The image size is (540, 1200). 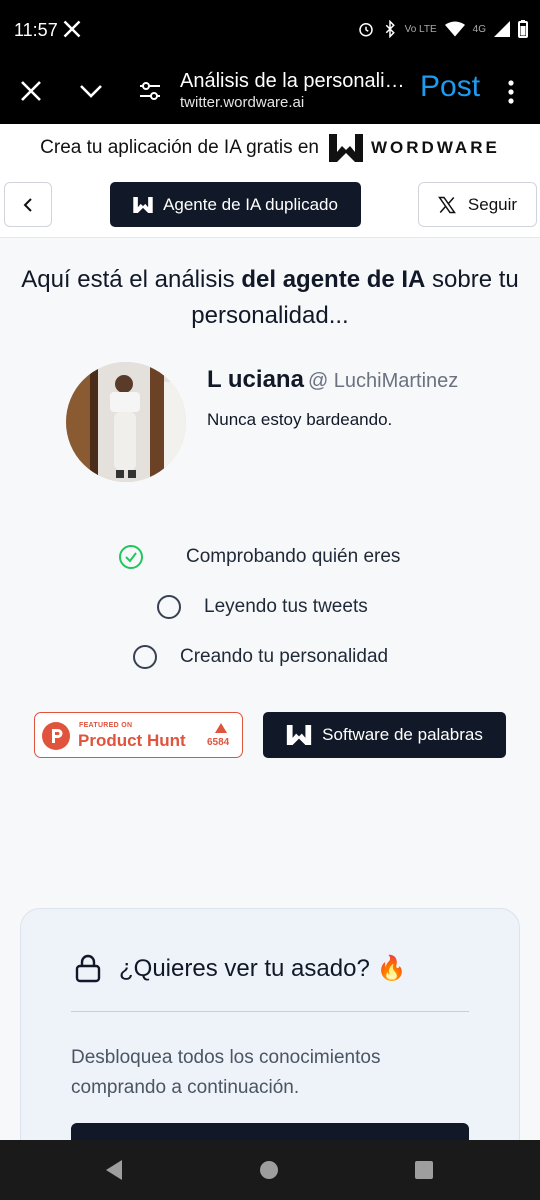 What do you see at coordinates (286, 606) in the screenshot?
I see `step-label: Leyendo tus tweets` at bounding box center [286, 606].